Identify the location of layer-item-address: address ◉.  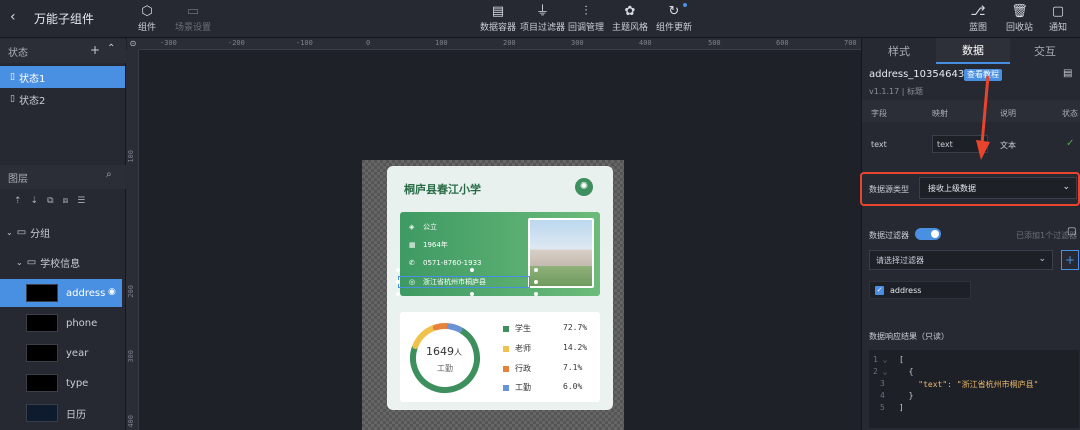
(61, 293).